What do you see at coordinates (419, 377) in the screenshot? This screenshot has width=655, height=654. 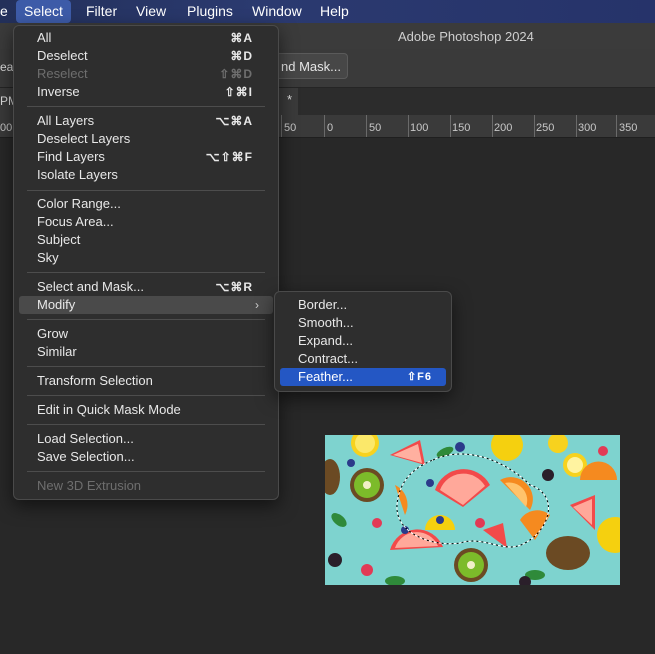 I see `shortcut: ⇧F6` at bounding box center [419, 377].